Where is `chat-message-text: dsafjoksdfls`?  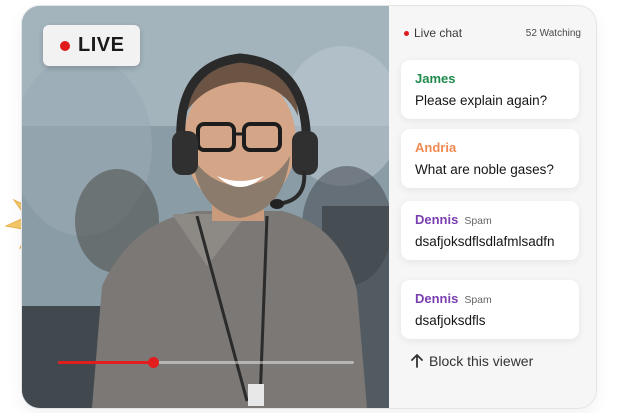
chat-message-text: dsafjoksdfls is located at coordinates (450, 320).